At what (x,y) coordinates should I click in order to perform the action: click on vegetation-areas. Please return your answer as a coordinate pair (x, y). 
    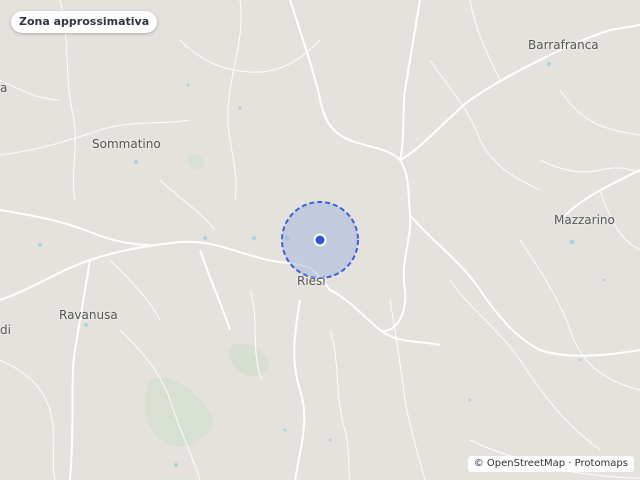
    Looking at the image, I should click on (207, 300).